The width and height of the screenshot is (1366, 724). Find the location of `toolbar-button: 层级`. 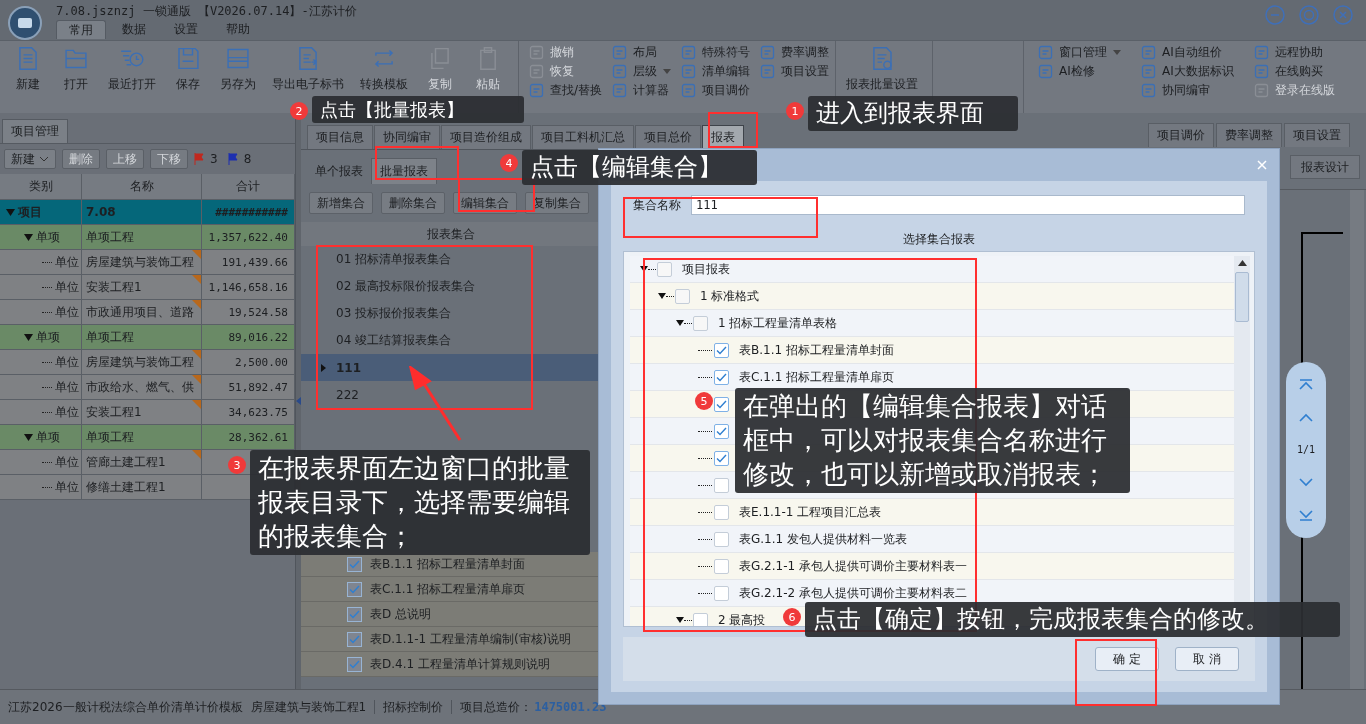

toolbar-button: 层级 is located at coordinates (642, 71).